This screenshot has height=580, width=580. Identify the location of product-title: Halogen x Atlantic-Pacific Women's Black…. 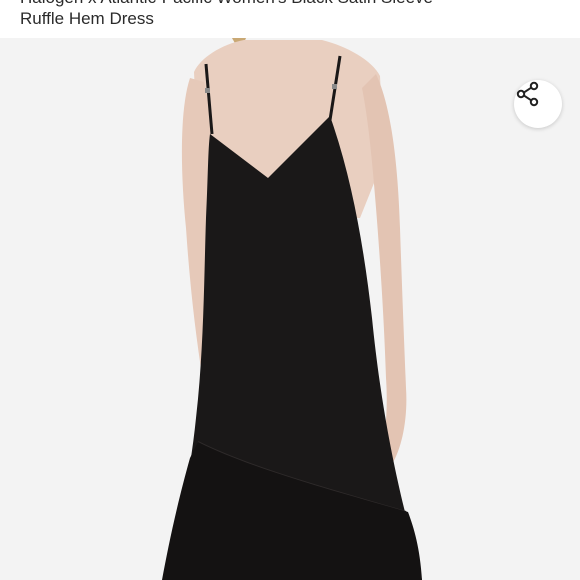
(290, 19).